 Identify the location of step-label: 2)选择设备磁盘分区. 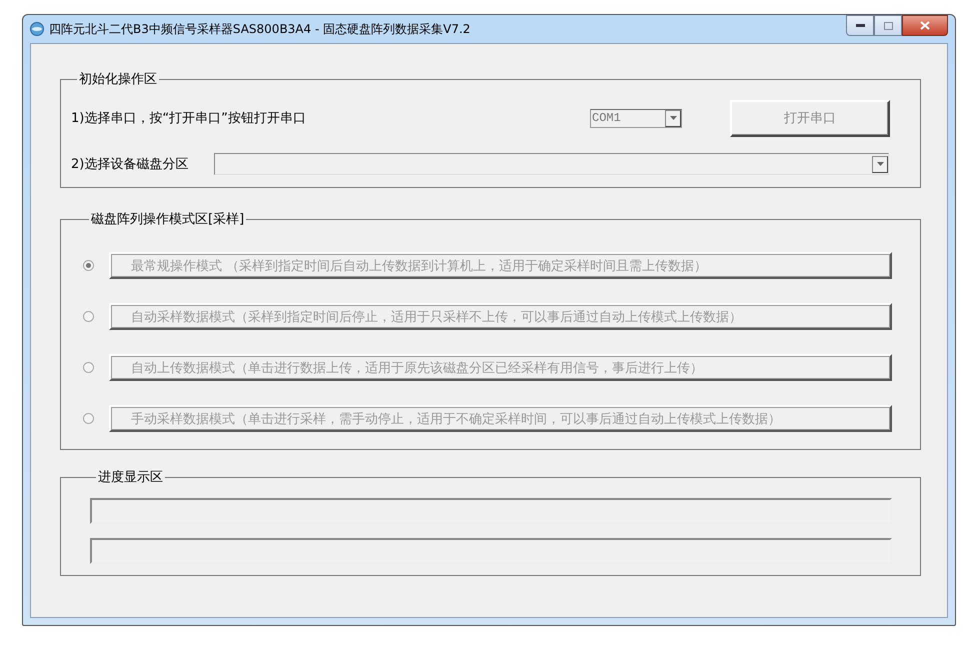
(129, 164).